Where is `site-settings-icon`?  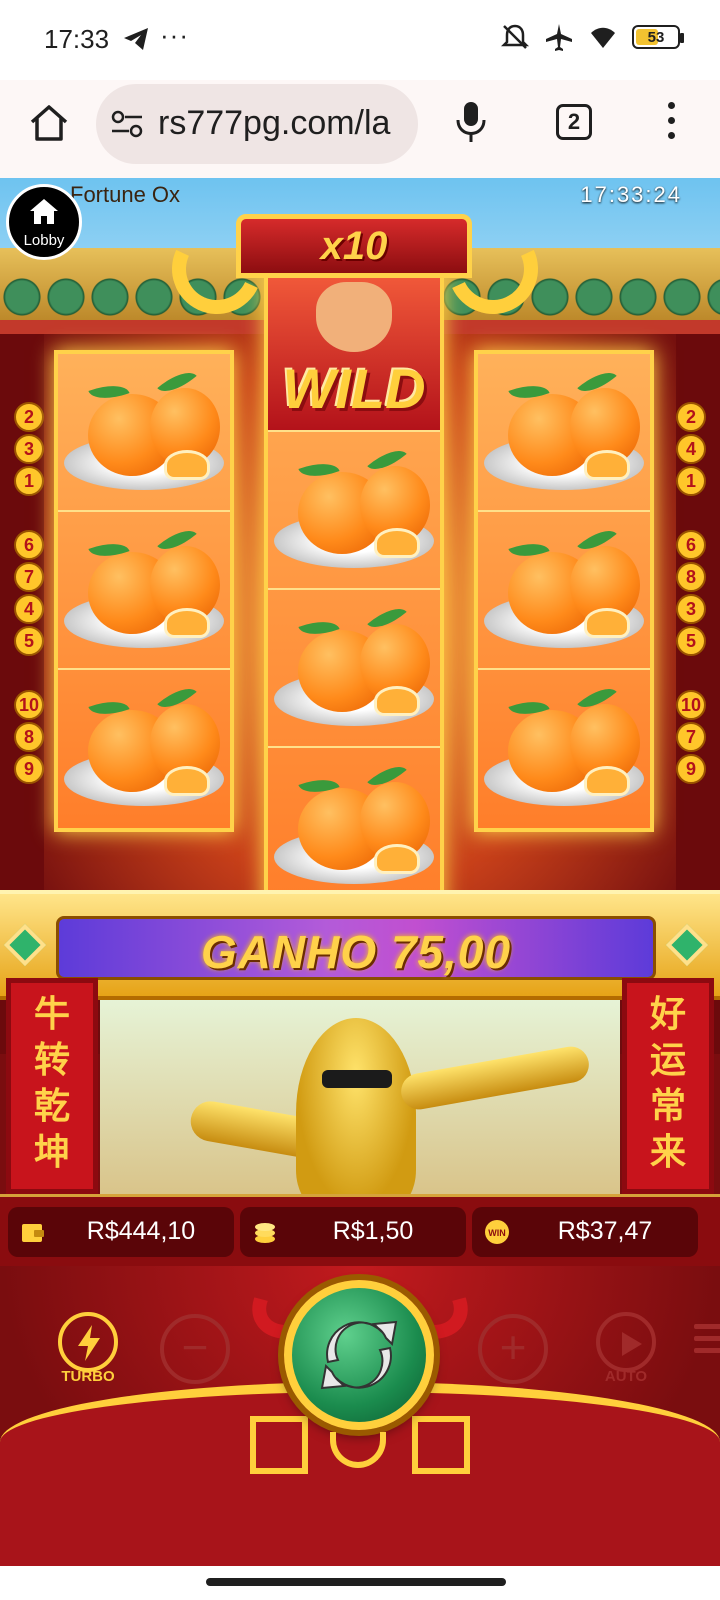
site-settings-icon is located at coordinates (127, 124).